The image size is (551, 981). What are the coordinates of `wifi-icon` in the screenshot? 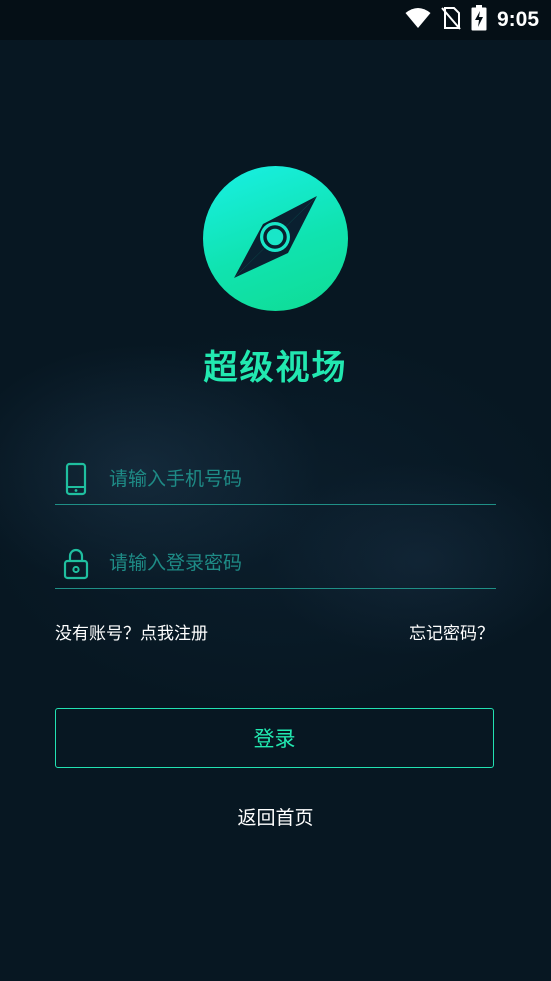 It's located at (418, 20).